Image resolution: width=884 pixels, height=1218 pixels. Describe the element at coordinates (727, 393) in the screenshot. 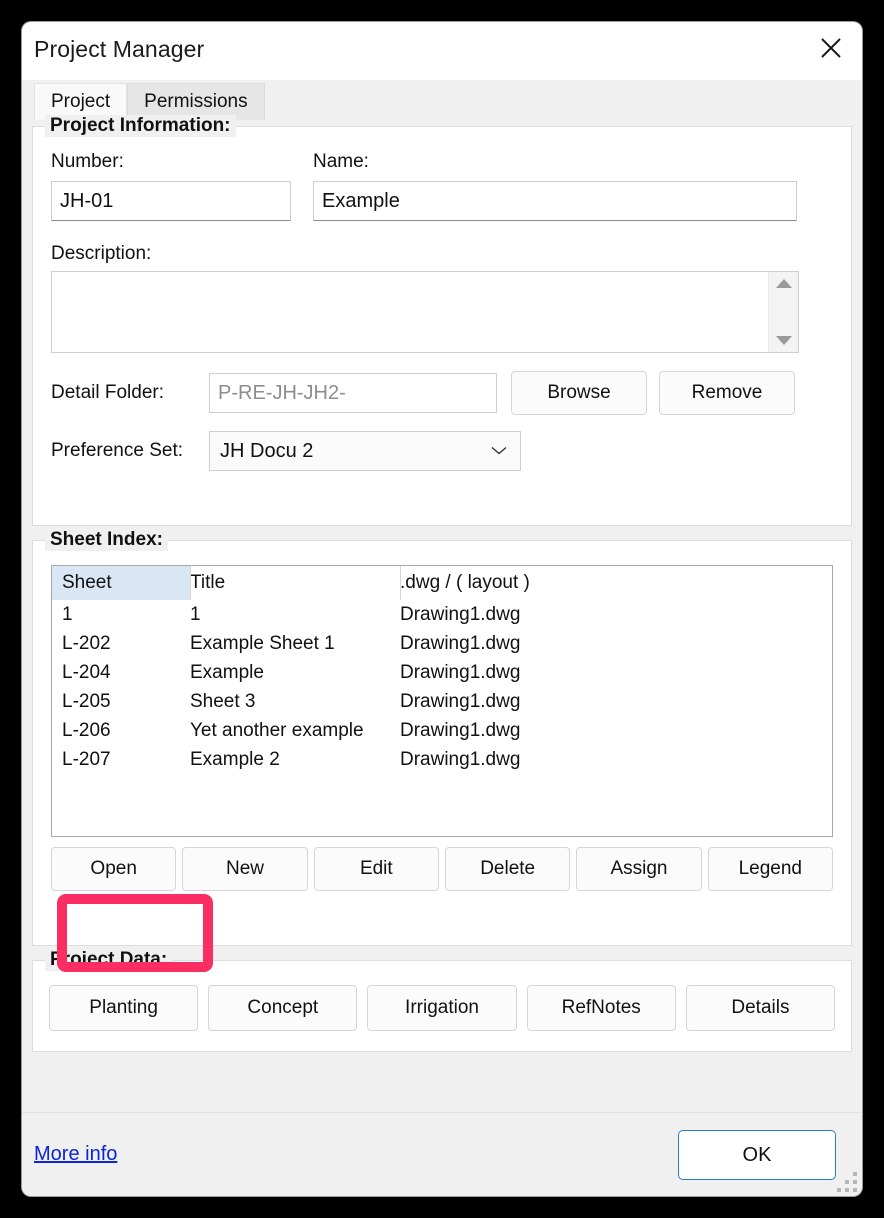

I see `remove-button: Remove` at that location.